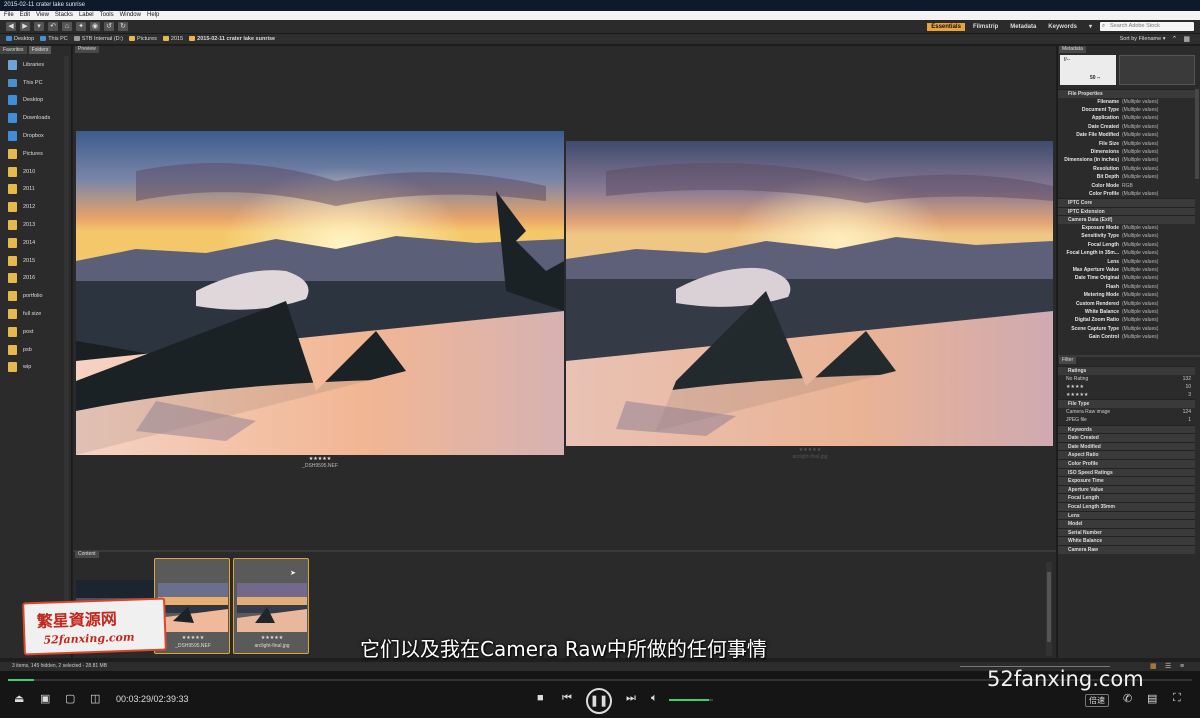 The image size is (1200, 718). I want to click on folder-item-wip: wip, so click(35, 368).